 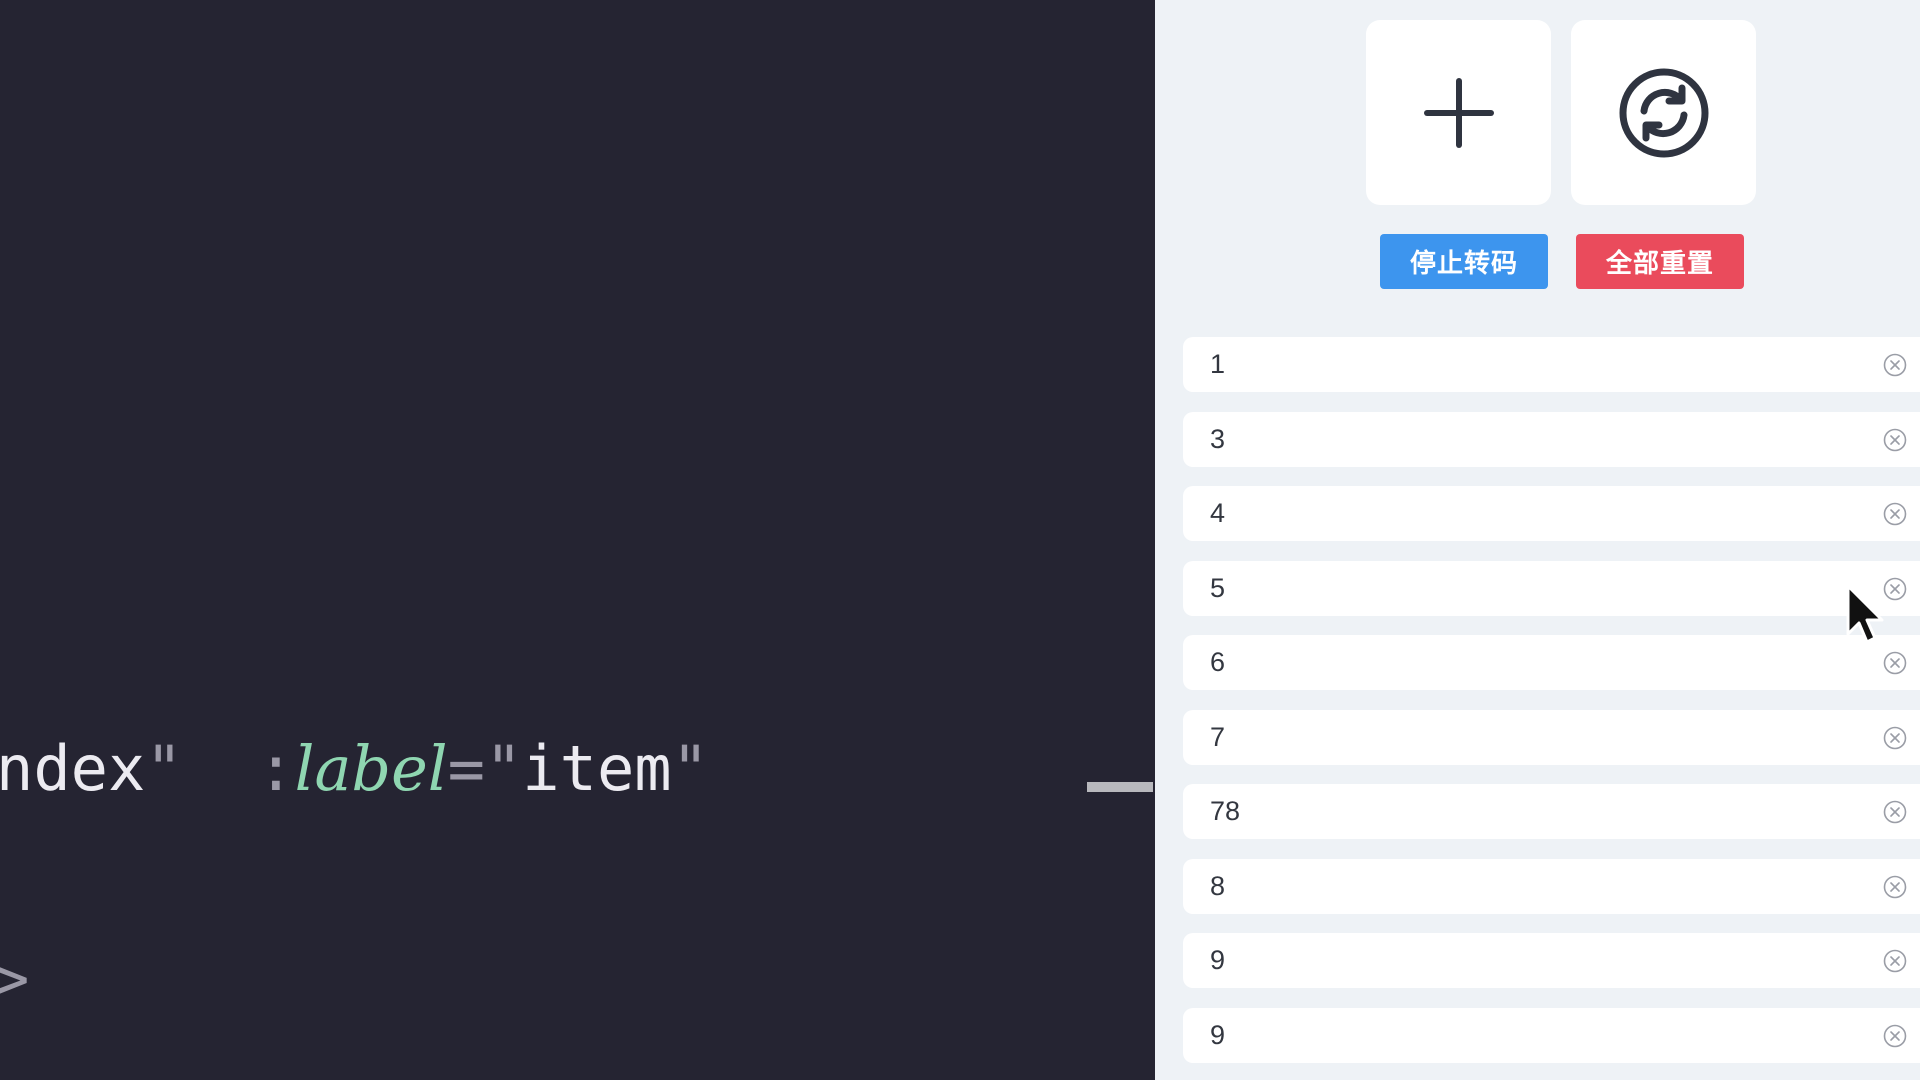 What do you see at coordinates (1218, 587) in the screenshot?
I see `list-item-label: 5` at bounding box center [1218, 587].